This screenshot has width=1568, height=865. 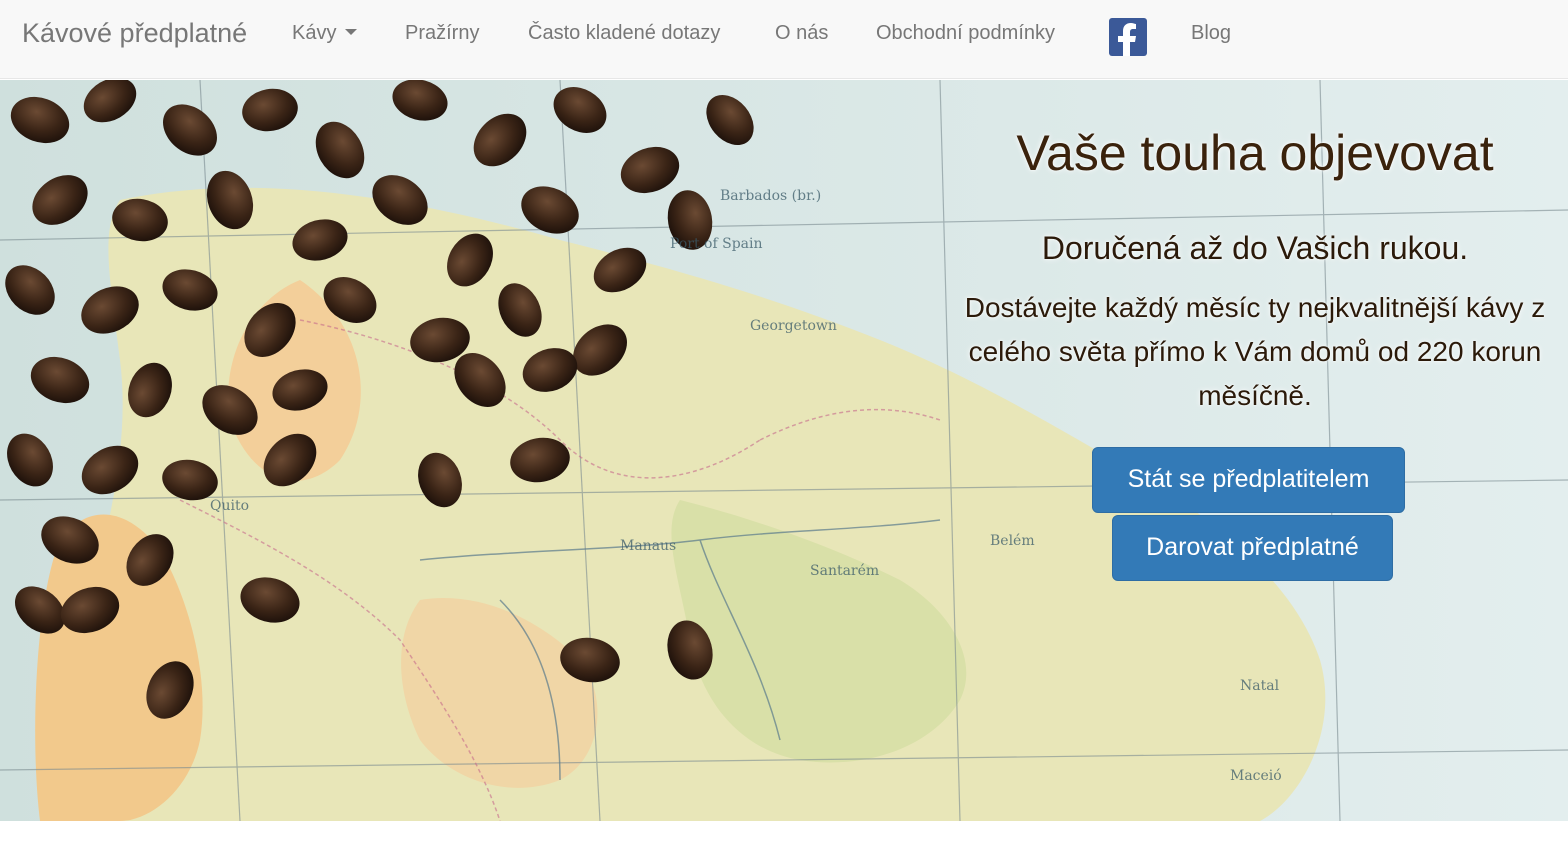 I want to click on svg-text: Natal, so click(x=1260, y=686).